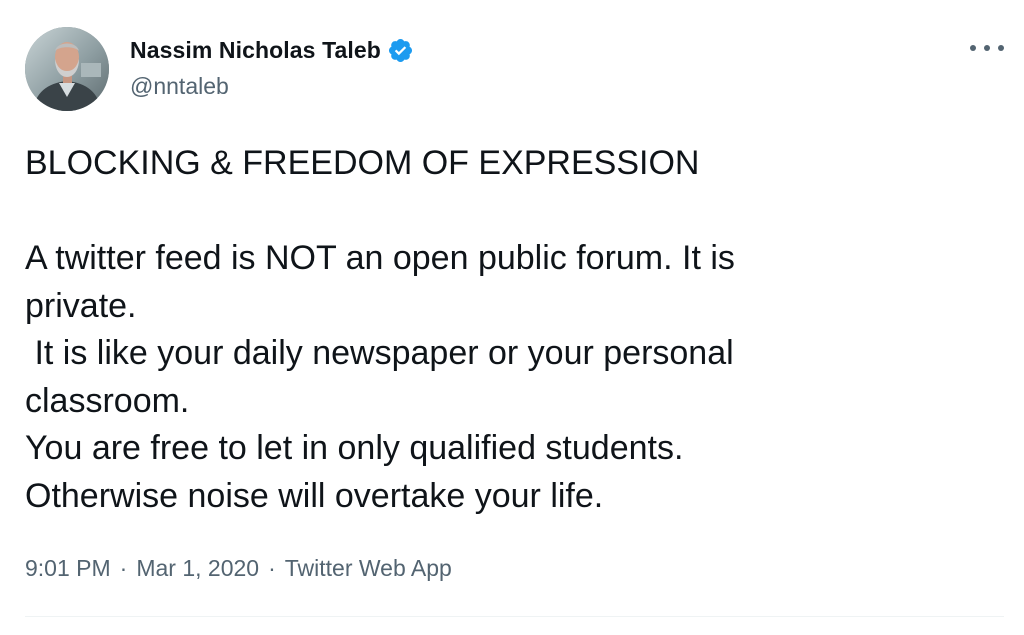 The height and width of the screenshot is (635, 1024). I want to click on tweet-time: 9:01 PM, so click(68, 568).